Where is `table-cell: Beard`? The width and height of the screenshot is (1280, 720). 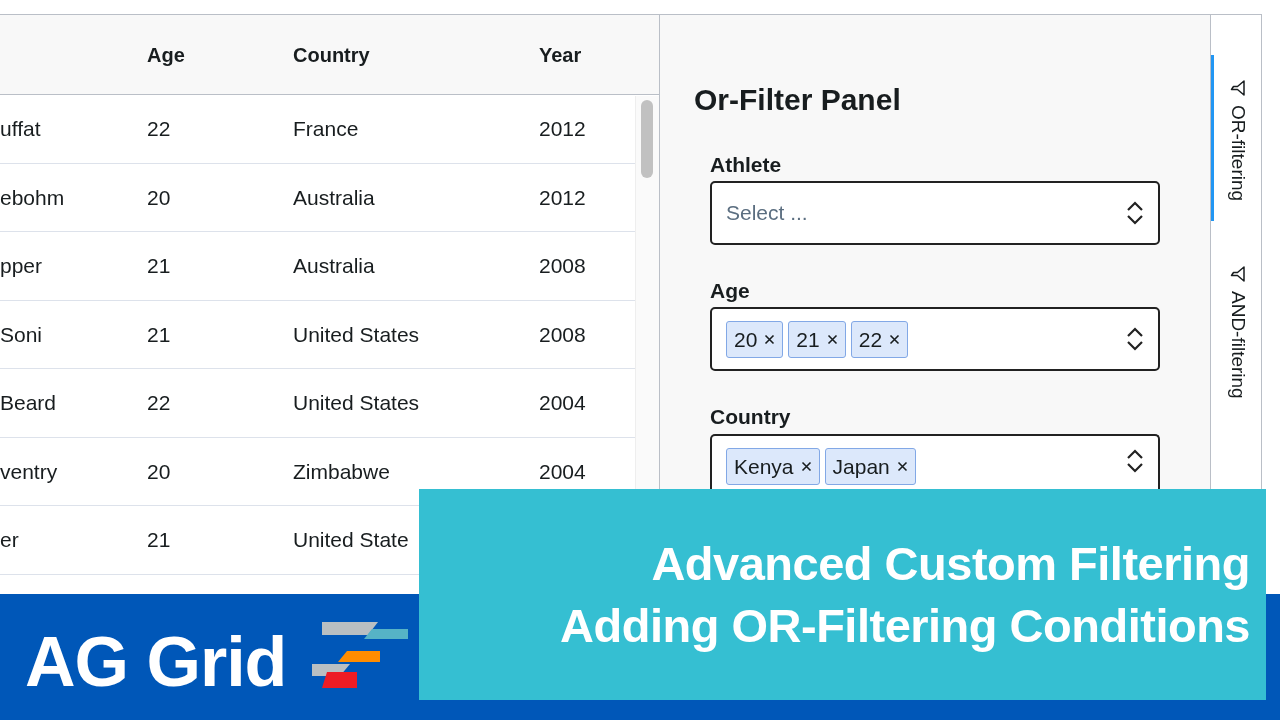
table-cell: Beard is located at coordinates (28, 402).